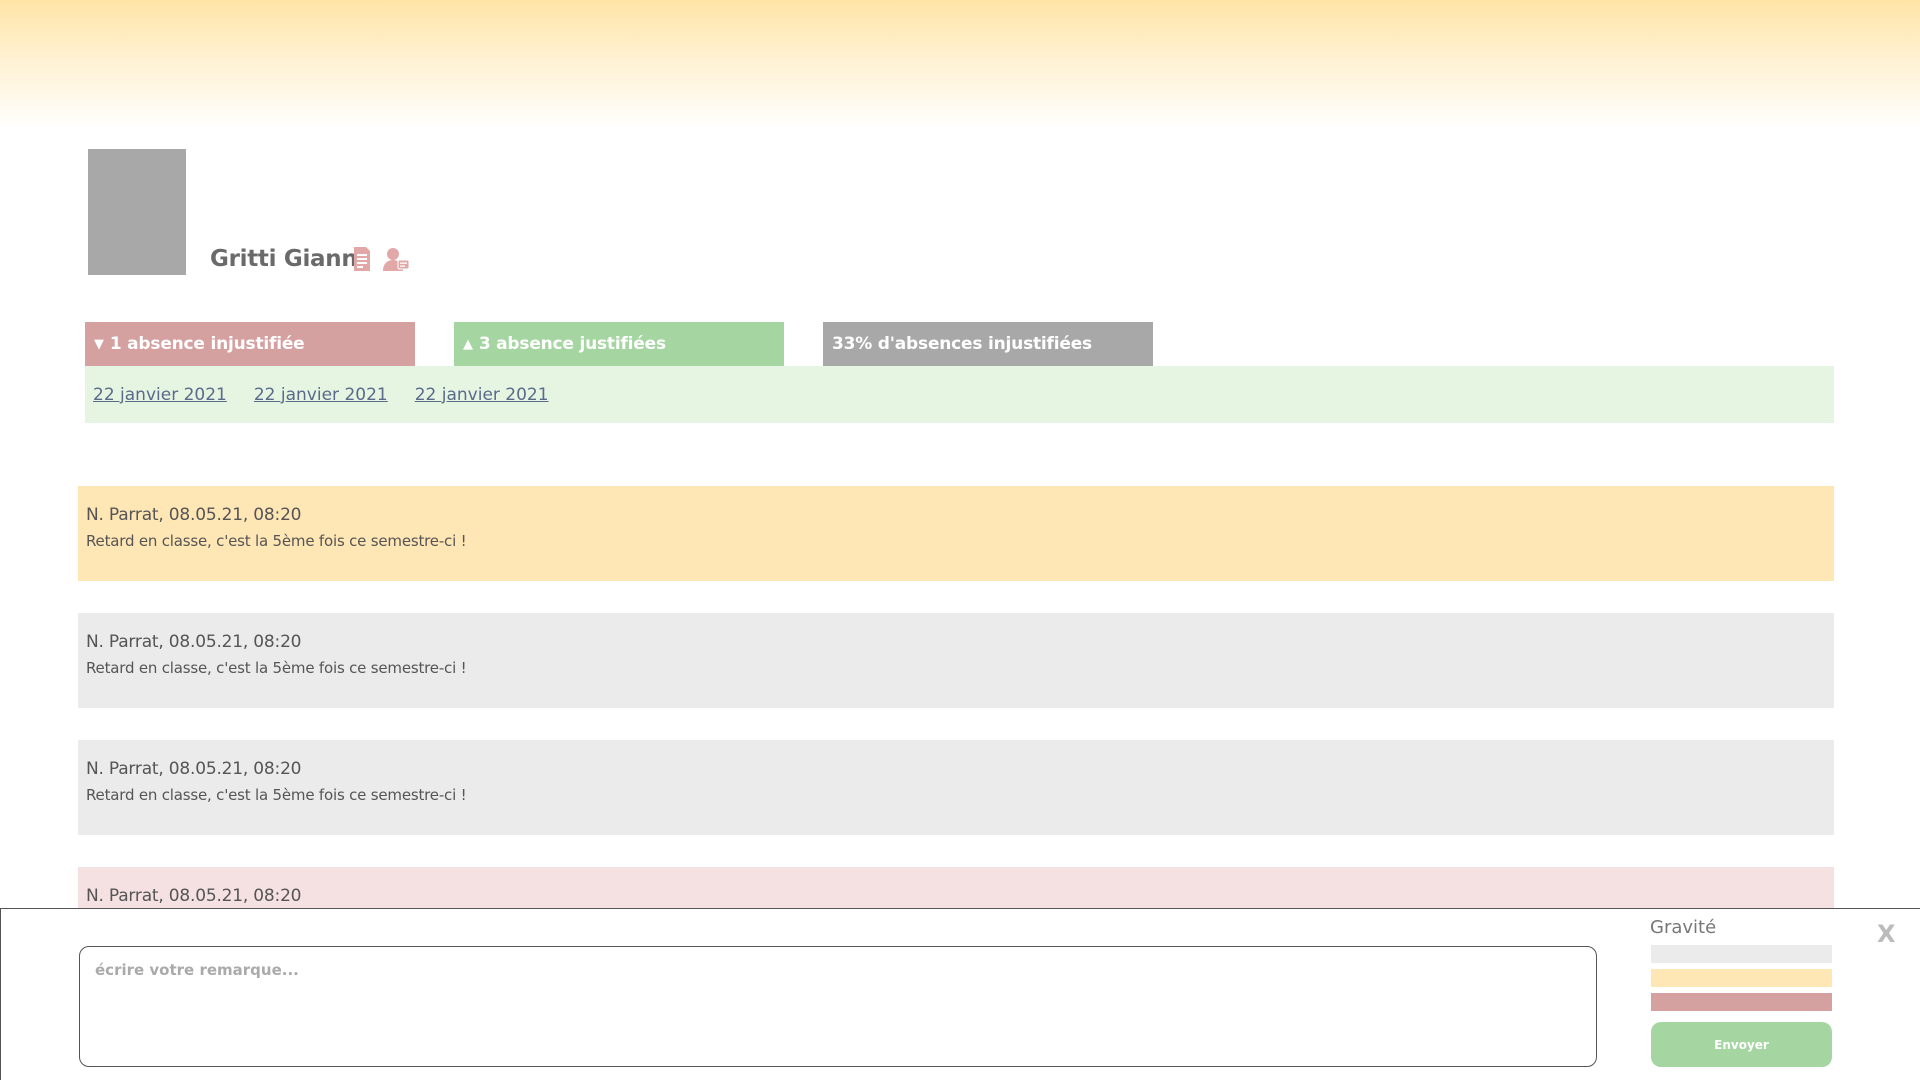 The width and height of the screenshot is (1920, 1080). I want to click on tab-justified-absences: ▲ 3 absence justifiées, so click(619, 344).